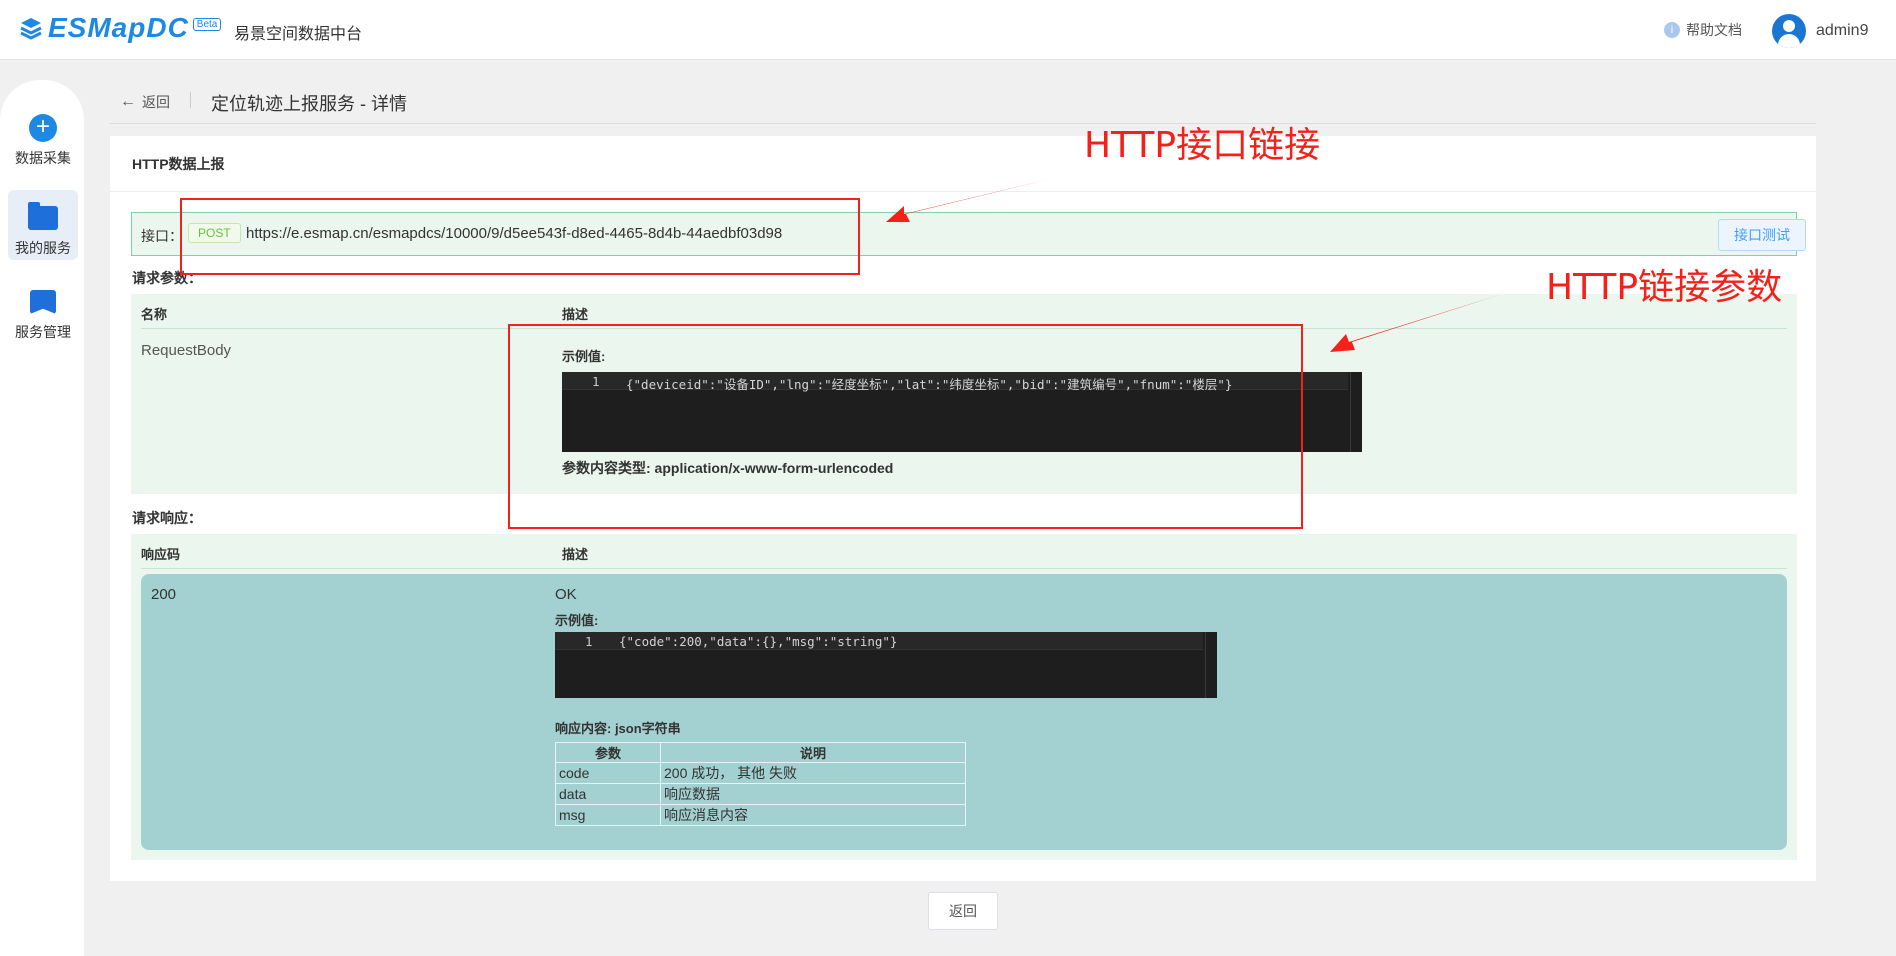  I want to click on code-line: 1 {"code":200,"data":{},"msg":"string"}, so click(879, 641).